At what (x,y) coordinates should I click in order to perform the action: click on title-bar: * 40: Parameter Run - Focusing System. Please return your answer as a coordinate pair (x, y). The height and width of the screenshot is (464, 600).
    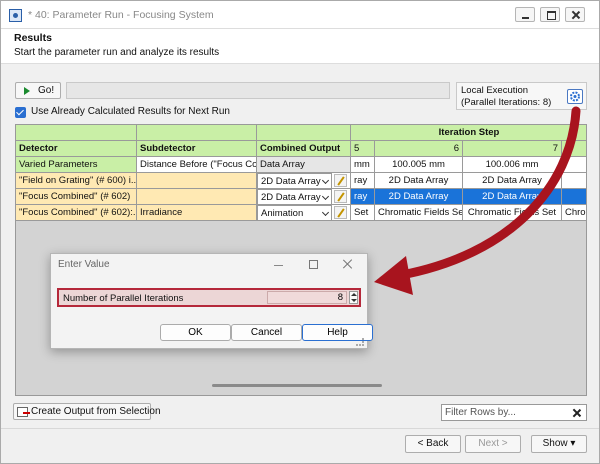
    Looking at the image, I should click on (300, 15).